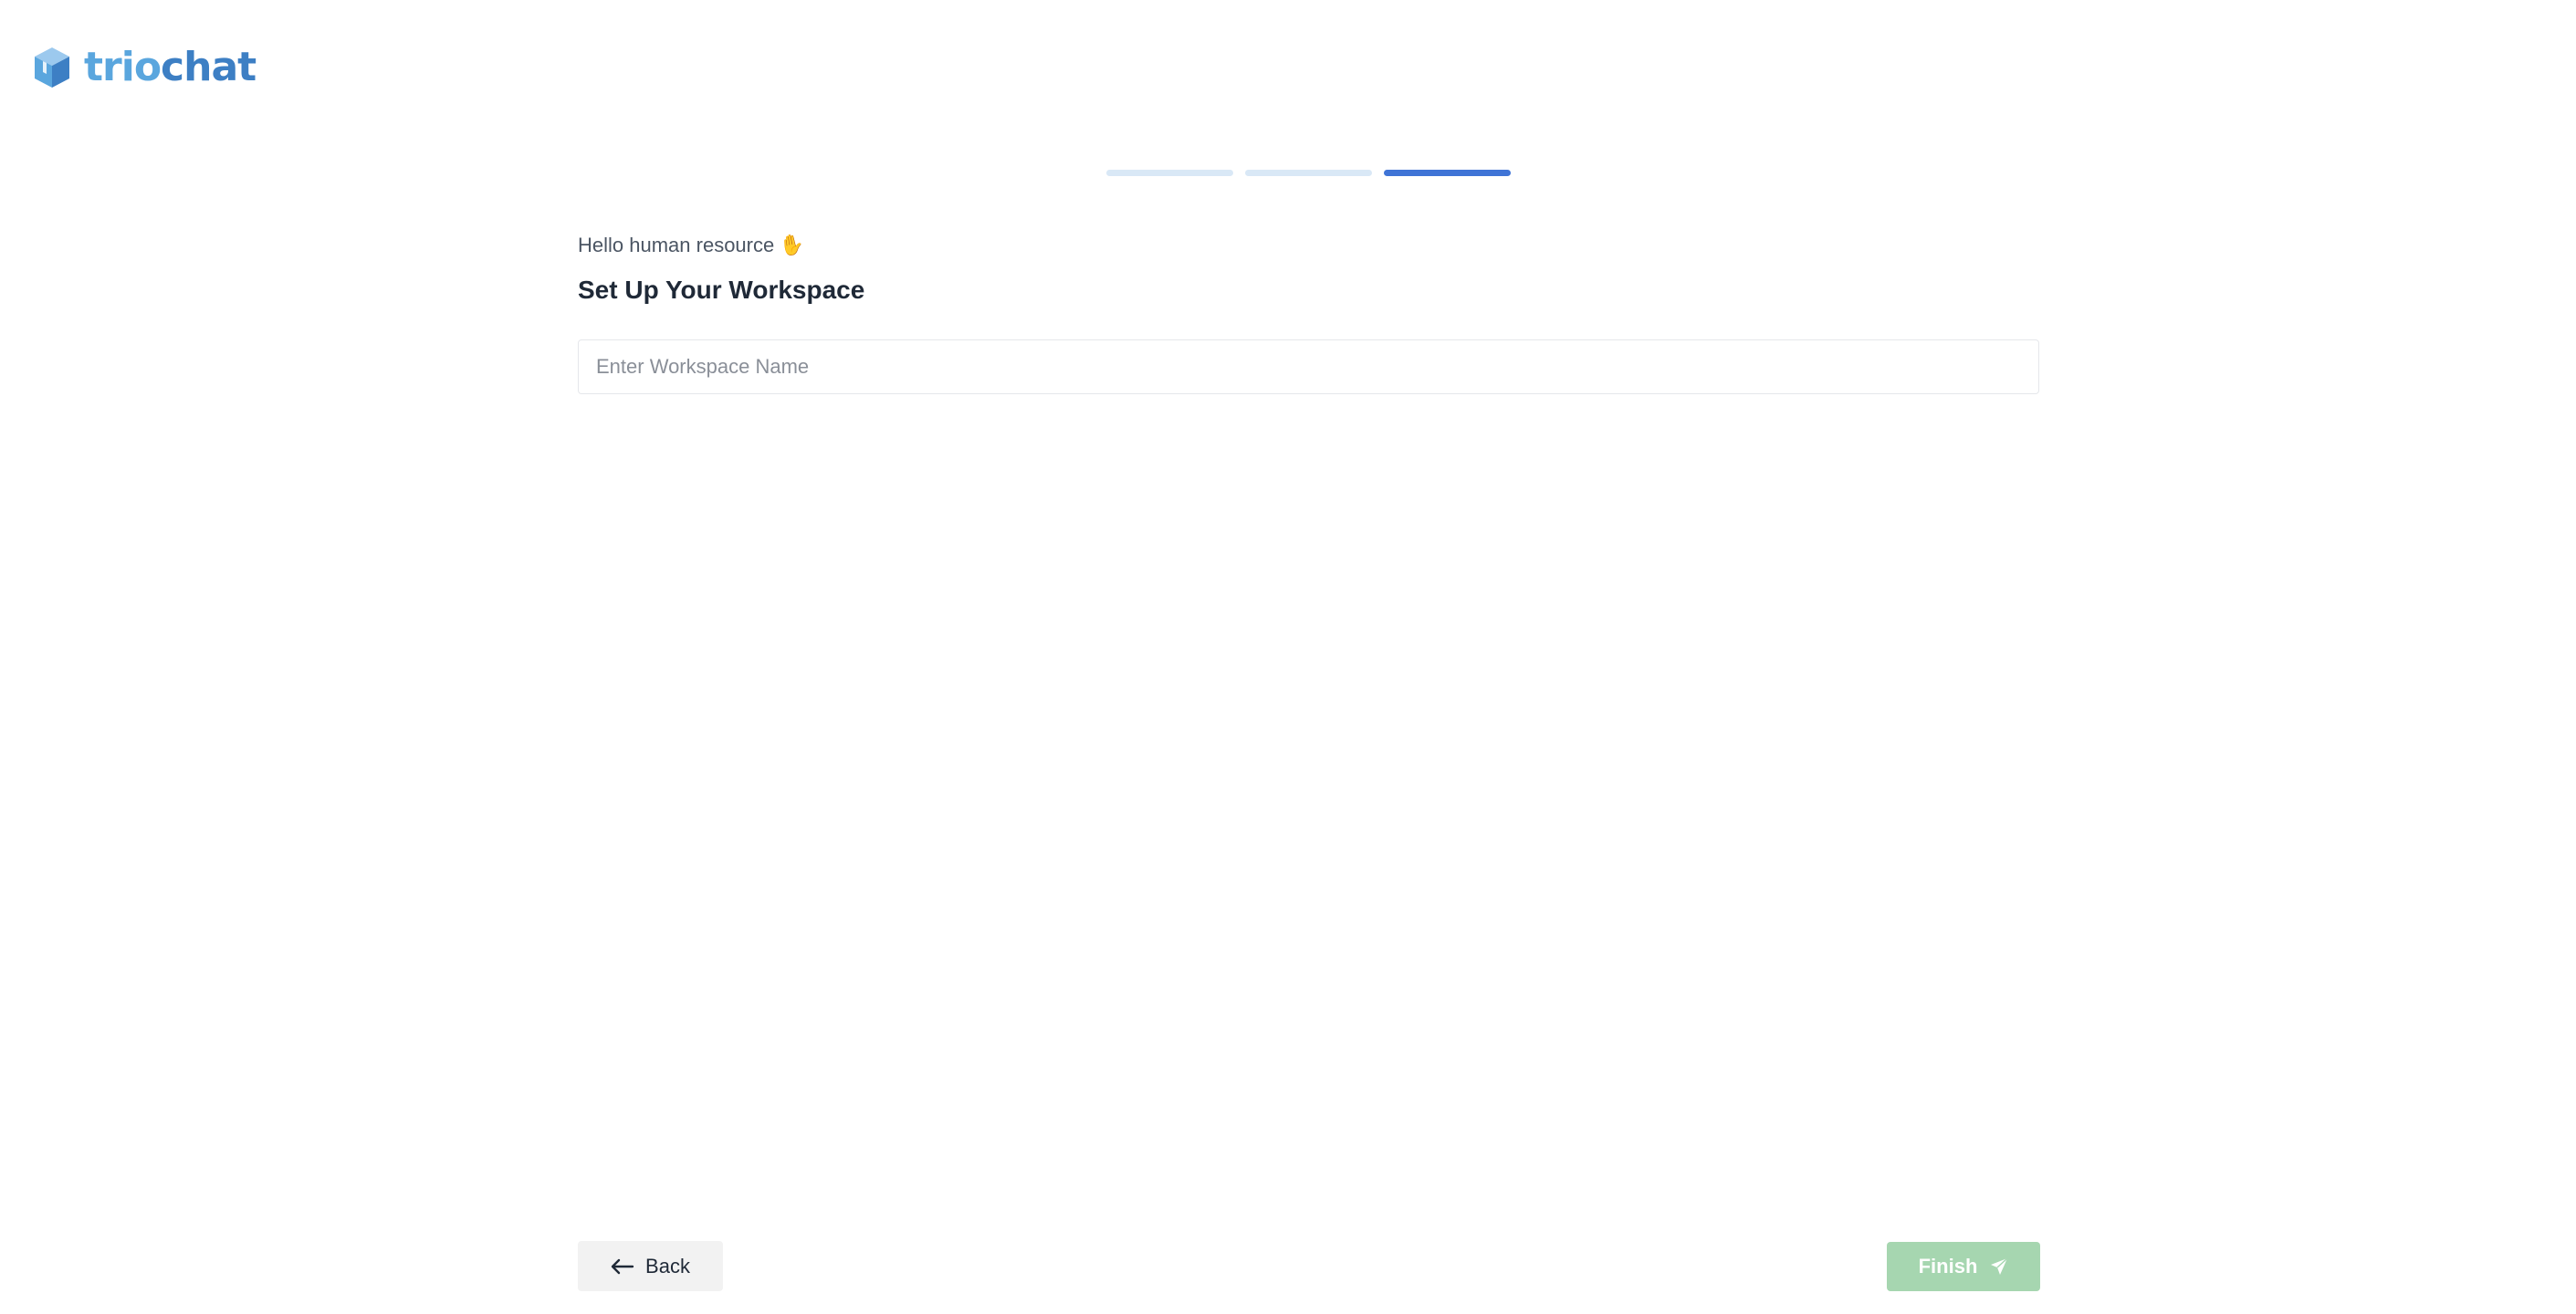  I want to click on back-button: Back, so click(651, 1266).